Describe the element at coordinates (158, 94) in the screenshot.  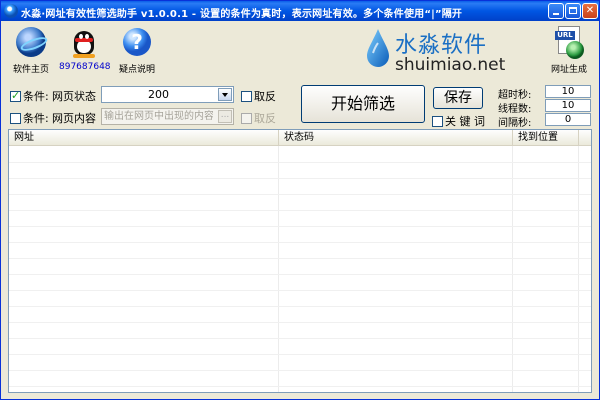
I see `status-code-value: 200` at that location.